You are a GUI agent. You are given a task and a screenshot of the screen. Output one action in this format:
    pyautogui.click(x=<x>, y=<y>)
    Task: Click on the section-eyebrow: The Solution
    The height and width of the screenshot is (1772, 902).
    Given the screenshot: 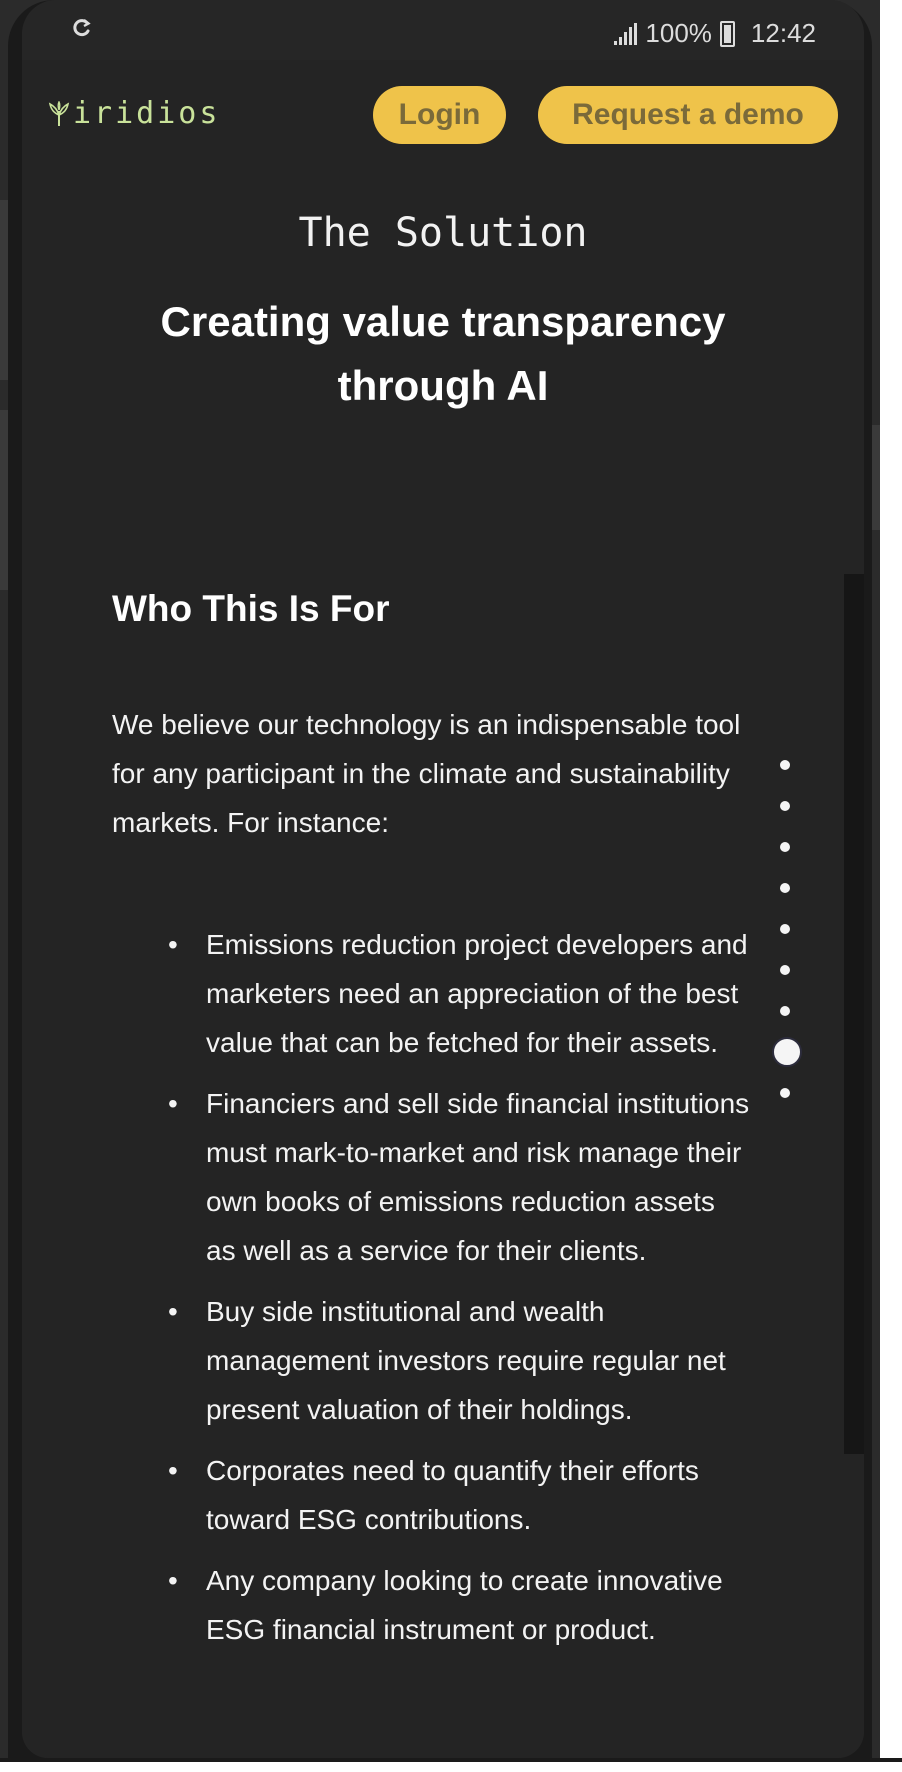 What is the action you would take?
    pyautogui.click(x=443, y=233)
    